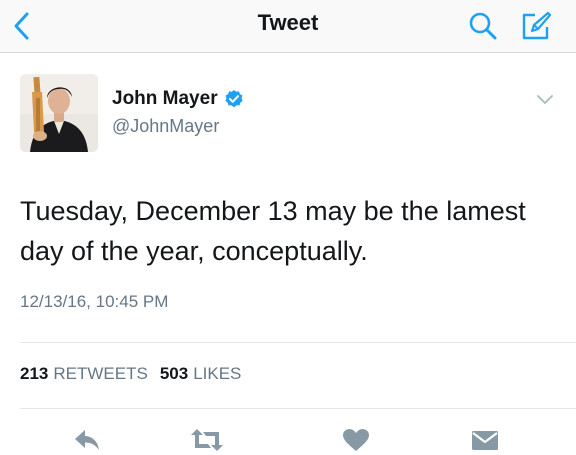  I want to click on like-button, so click(356, 440).